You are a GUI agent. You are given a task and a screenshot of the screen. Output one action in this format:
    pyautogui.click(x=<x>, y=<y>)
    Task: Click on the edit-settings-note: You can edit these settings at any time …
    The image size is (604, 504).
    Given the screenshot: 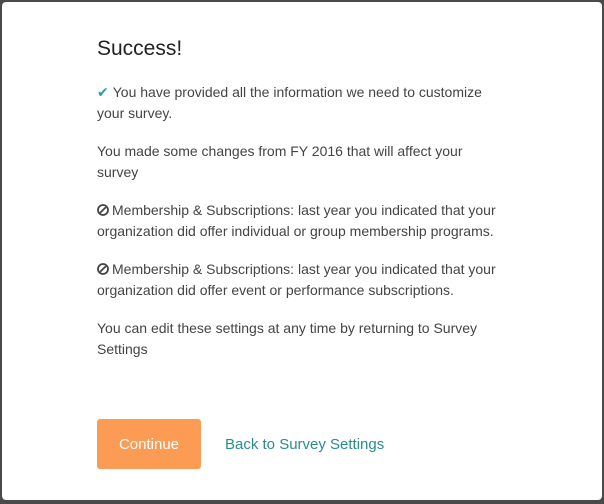 What is the action you would take?
    pyautogui.click(x=287, y=338)
    